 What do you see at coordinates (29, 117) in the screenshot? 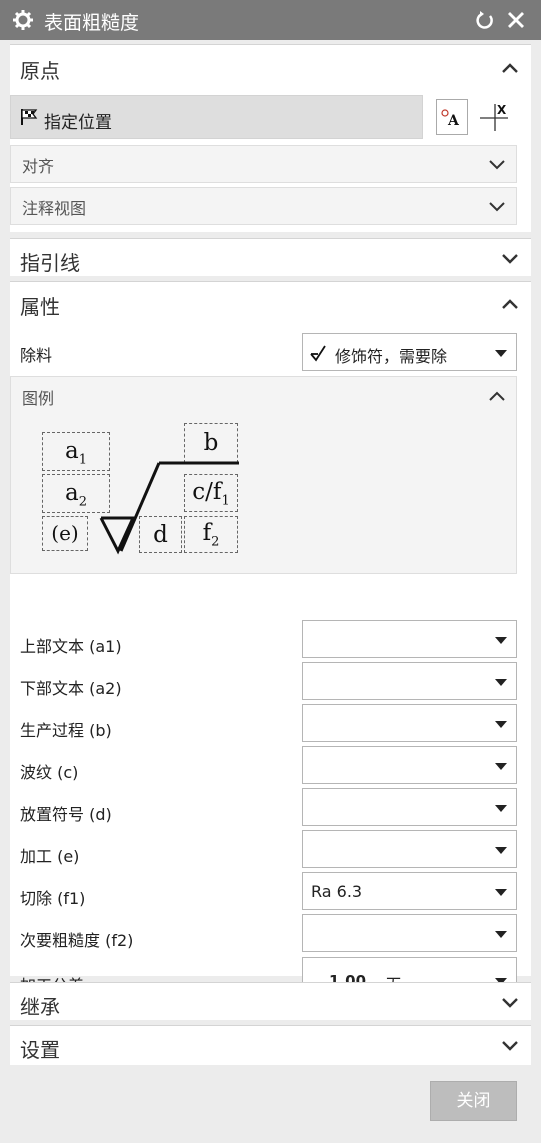
I see `flag-icon` at bounding box center [29, 117].